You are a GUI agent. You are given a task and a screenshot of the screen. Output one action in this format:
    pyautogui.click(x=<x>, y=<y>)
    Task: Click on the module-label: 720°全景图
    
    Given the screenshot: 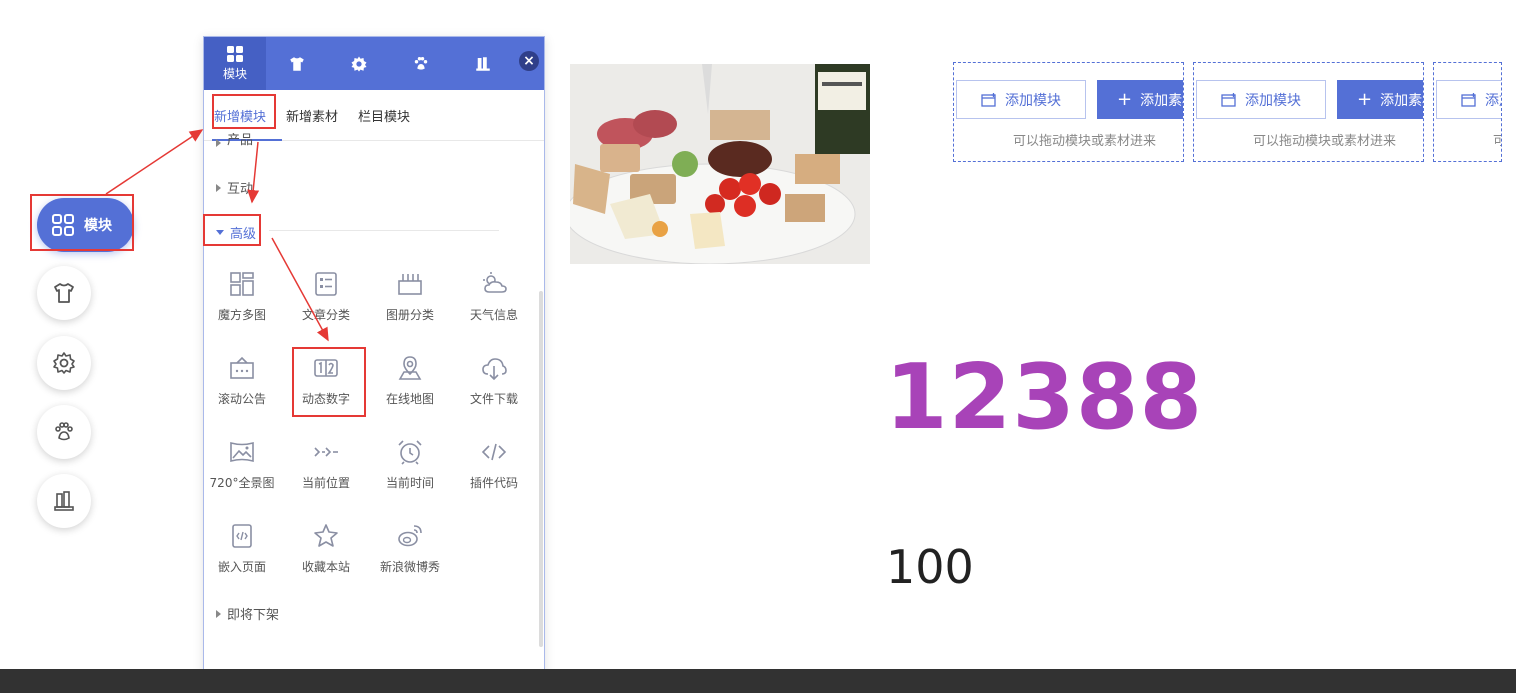 What is the action you would take?
    pyautogui.click(x=242, y=483)
    